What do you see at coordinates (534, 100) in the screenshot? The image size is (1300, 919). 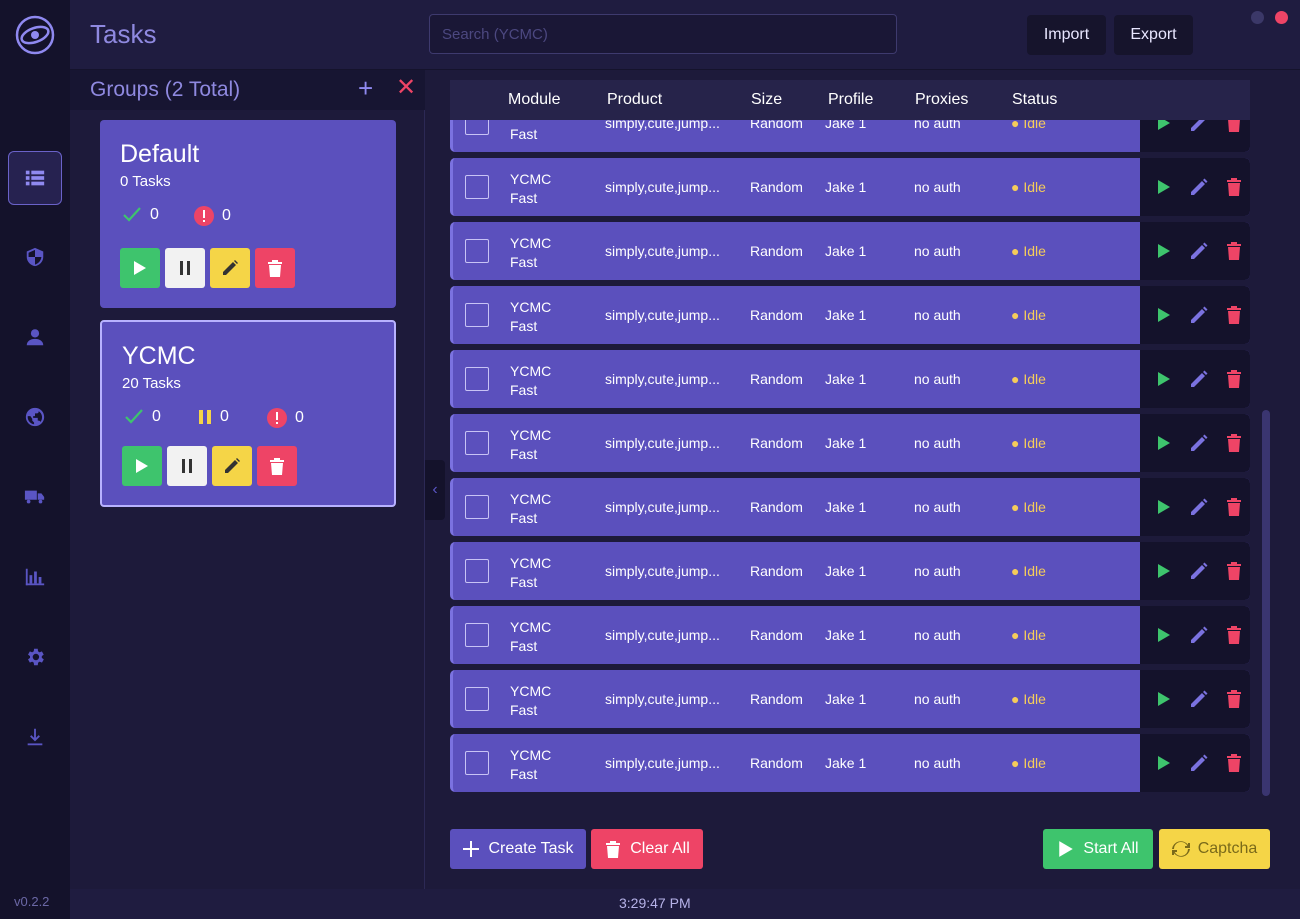 I see `col-module: Module` at bounding box center [534, 100].